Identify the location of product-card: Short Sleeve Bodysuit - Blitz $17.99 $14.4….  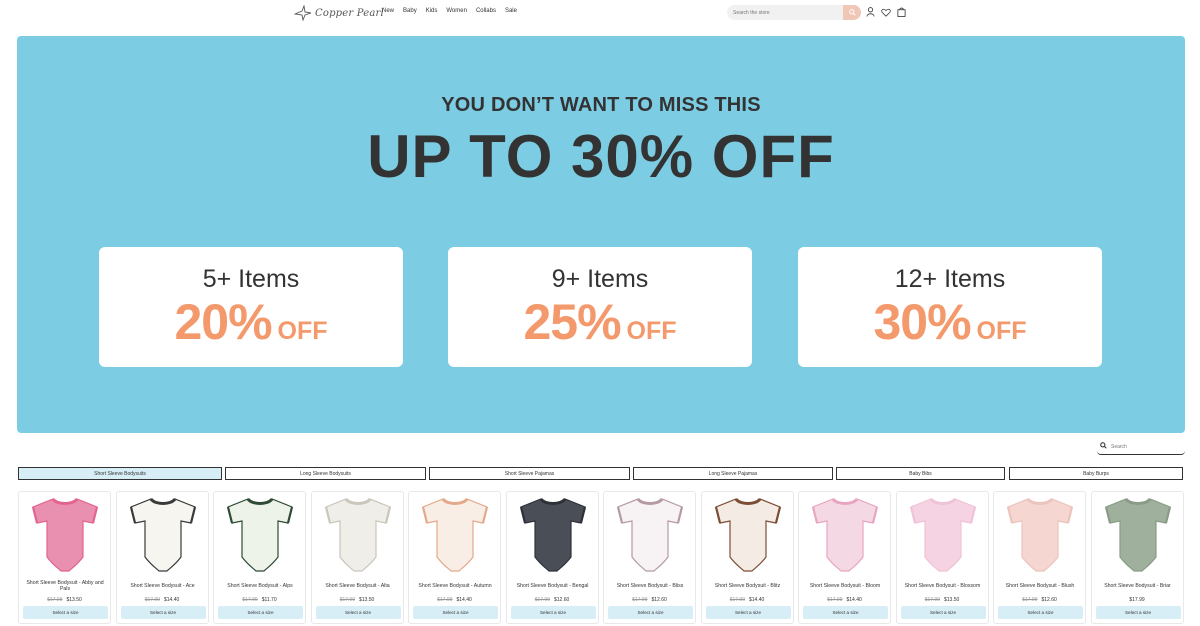
(747, 557).